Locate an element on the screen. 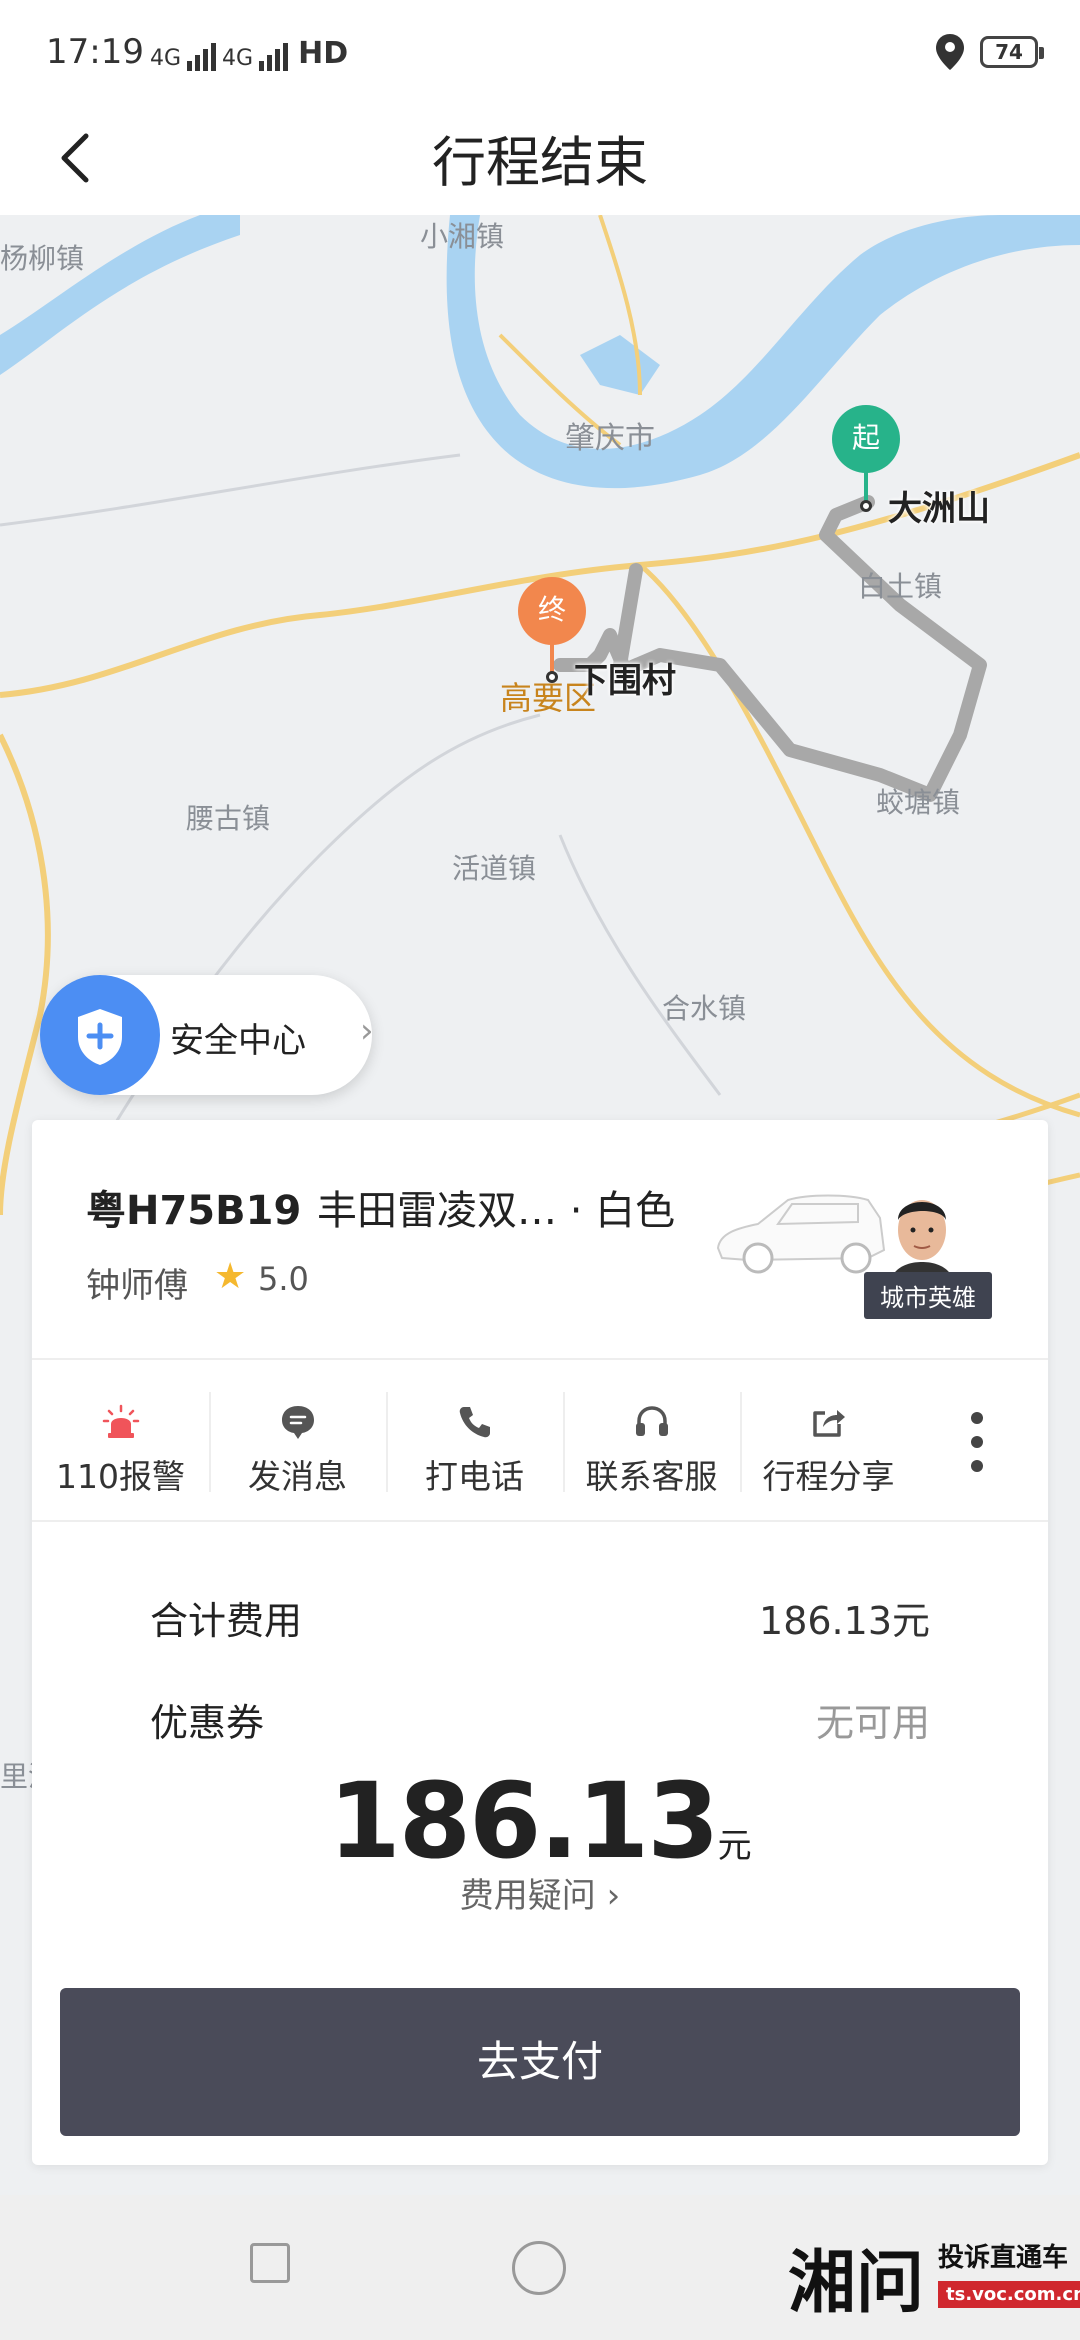  action-bar: 110报警 发消息 打电话 联系客服 行程分享 is located at coordinates (540, 1442).